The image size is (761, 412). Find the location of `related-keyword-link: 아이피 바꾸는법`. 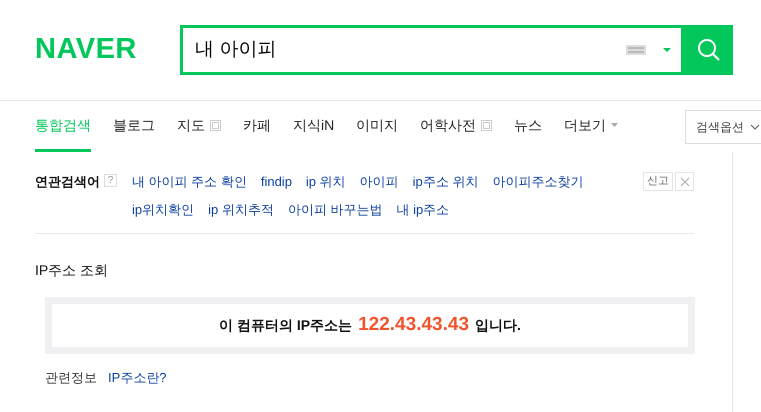

related-keyword-link: 아이피 바꾸는법 is located at coordinates (335, 209).